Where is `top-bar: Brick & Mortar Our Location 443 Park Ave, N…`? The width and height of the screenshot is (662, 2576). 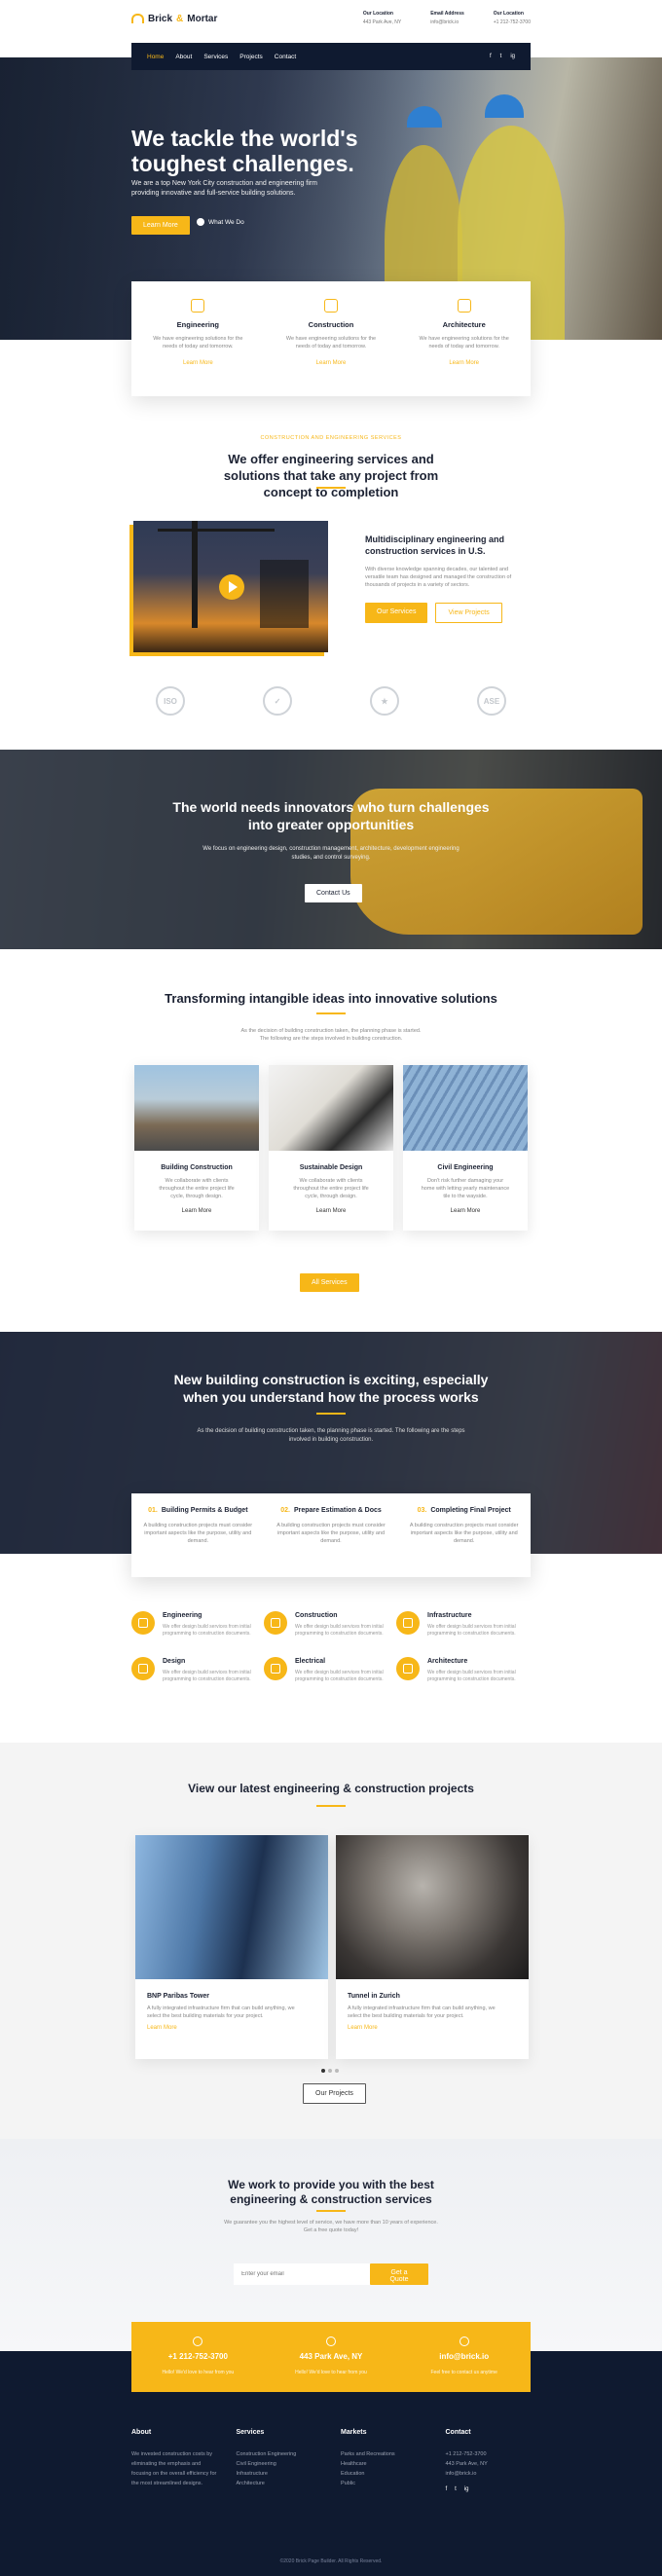 top-bar: Brick & Mortar Our Location 443 Park Ave, N… is located at coordinates (331, 18).